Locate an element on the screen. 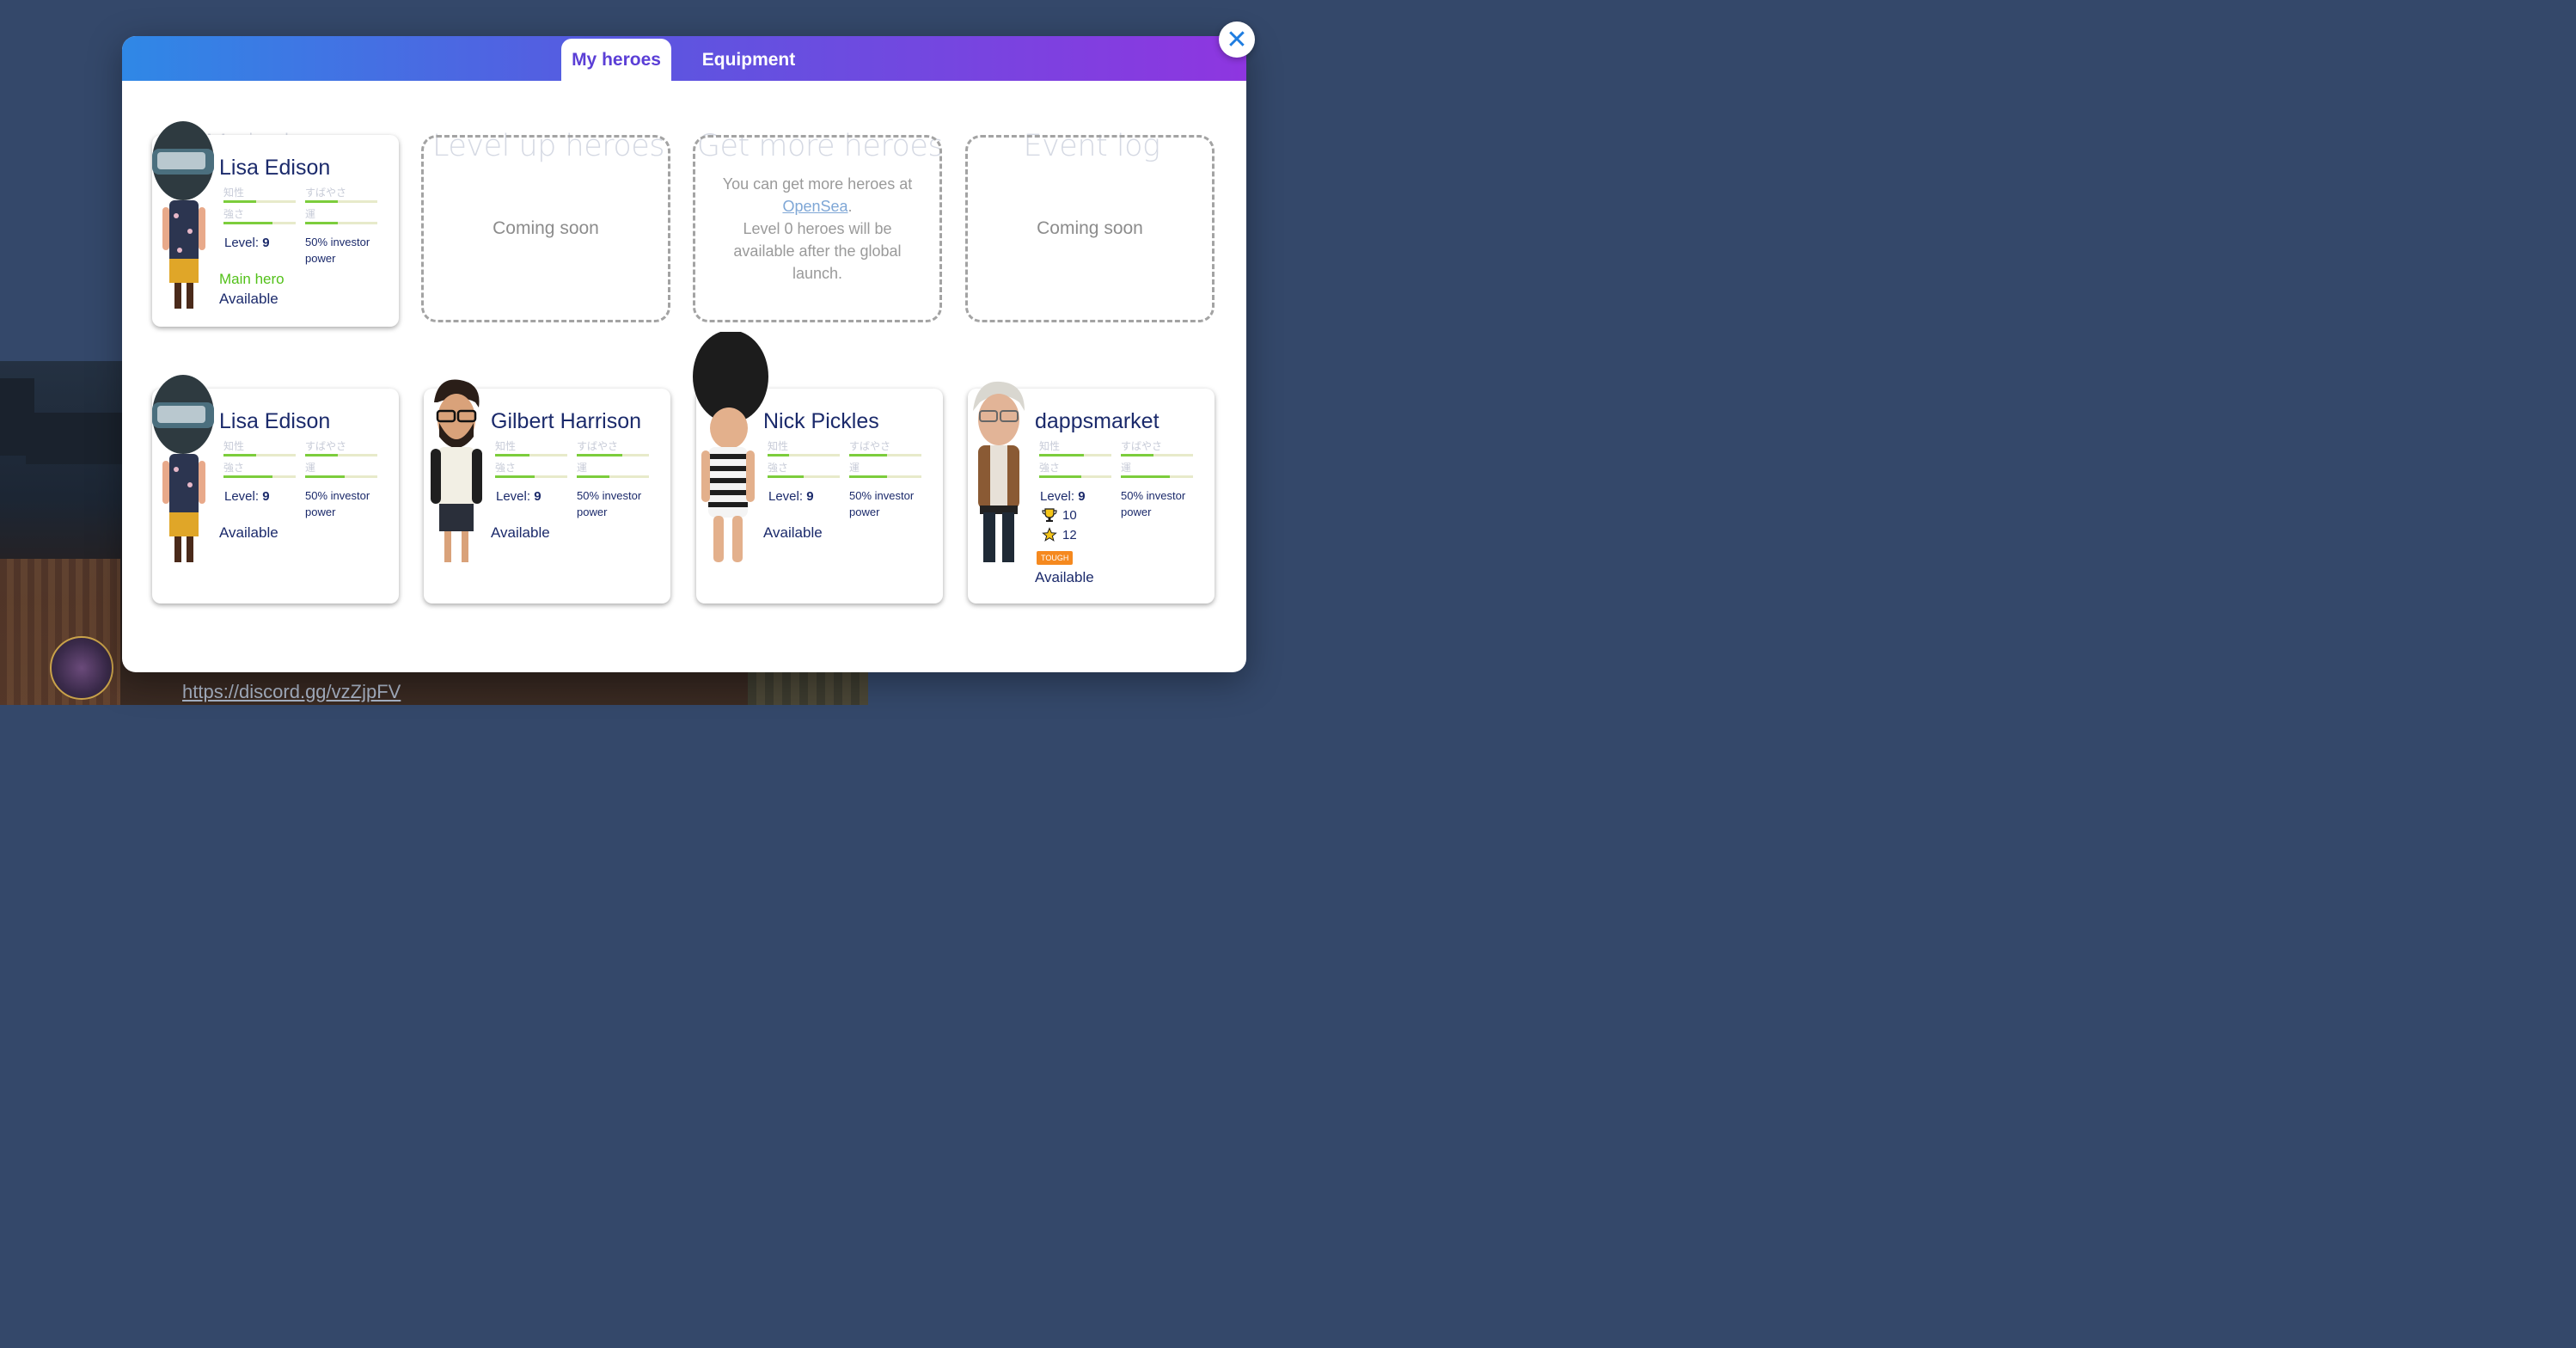 This screenshot has height=1348, width=2576. crypto-emblem-icon is located at coordinates (81, 668).